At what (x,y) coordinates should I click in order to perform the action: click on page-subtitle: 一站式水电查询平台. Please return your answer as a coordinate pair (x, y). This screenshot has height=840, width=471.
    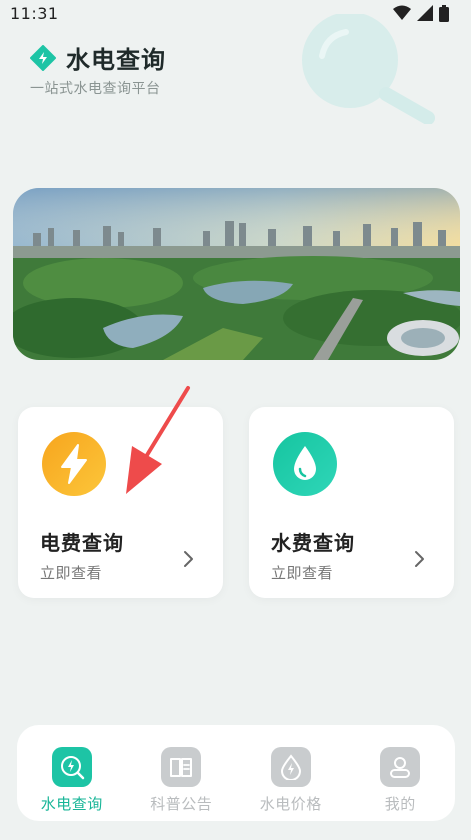
    Looking at the image, I should click on (95, 89).